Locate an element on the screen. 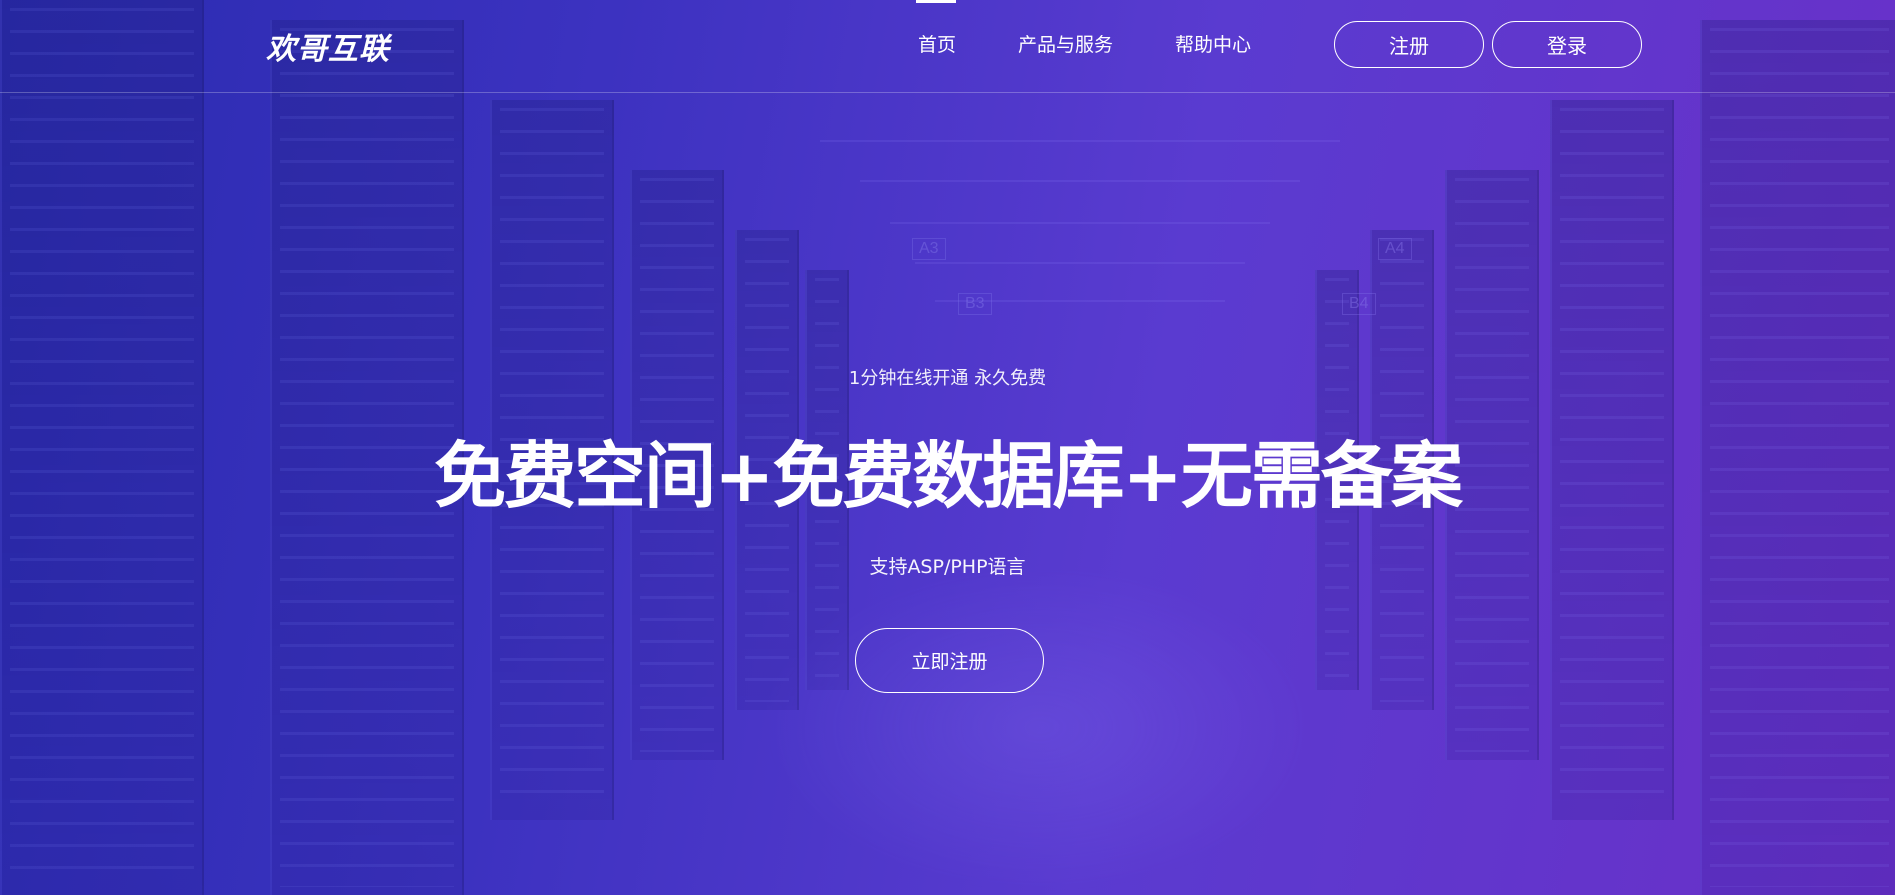  register-button: 注册 is located at coordinates (1409, 44).